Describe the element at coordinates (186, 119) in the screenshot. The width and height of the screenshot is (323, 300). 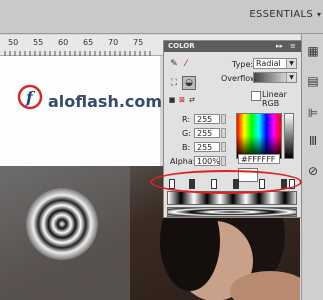
I see `red-label: R:` at that location.